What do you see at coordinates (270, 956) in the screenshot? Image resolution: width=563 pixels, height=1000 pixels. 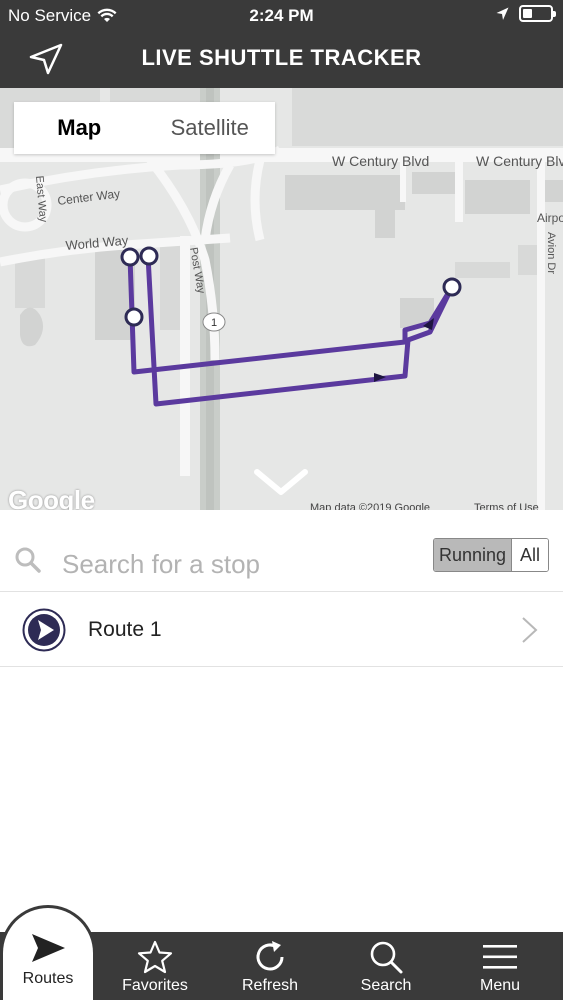 I see `refresh-icon` at bounding box center [270, 956].